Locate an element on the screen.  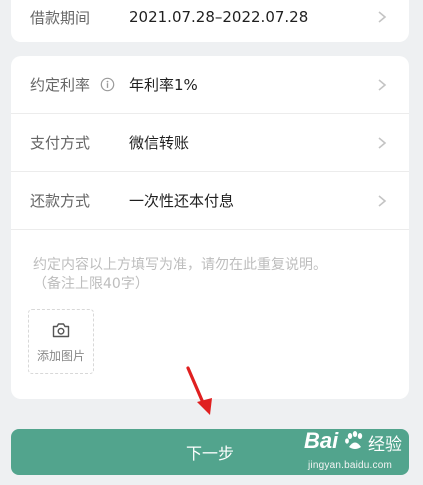
next-step-button: 下一步 is located at coordinates (210, 452).